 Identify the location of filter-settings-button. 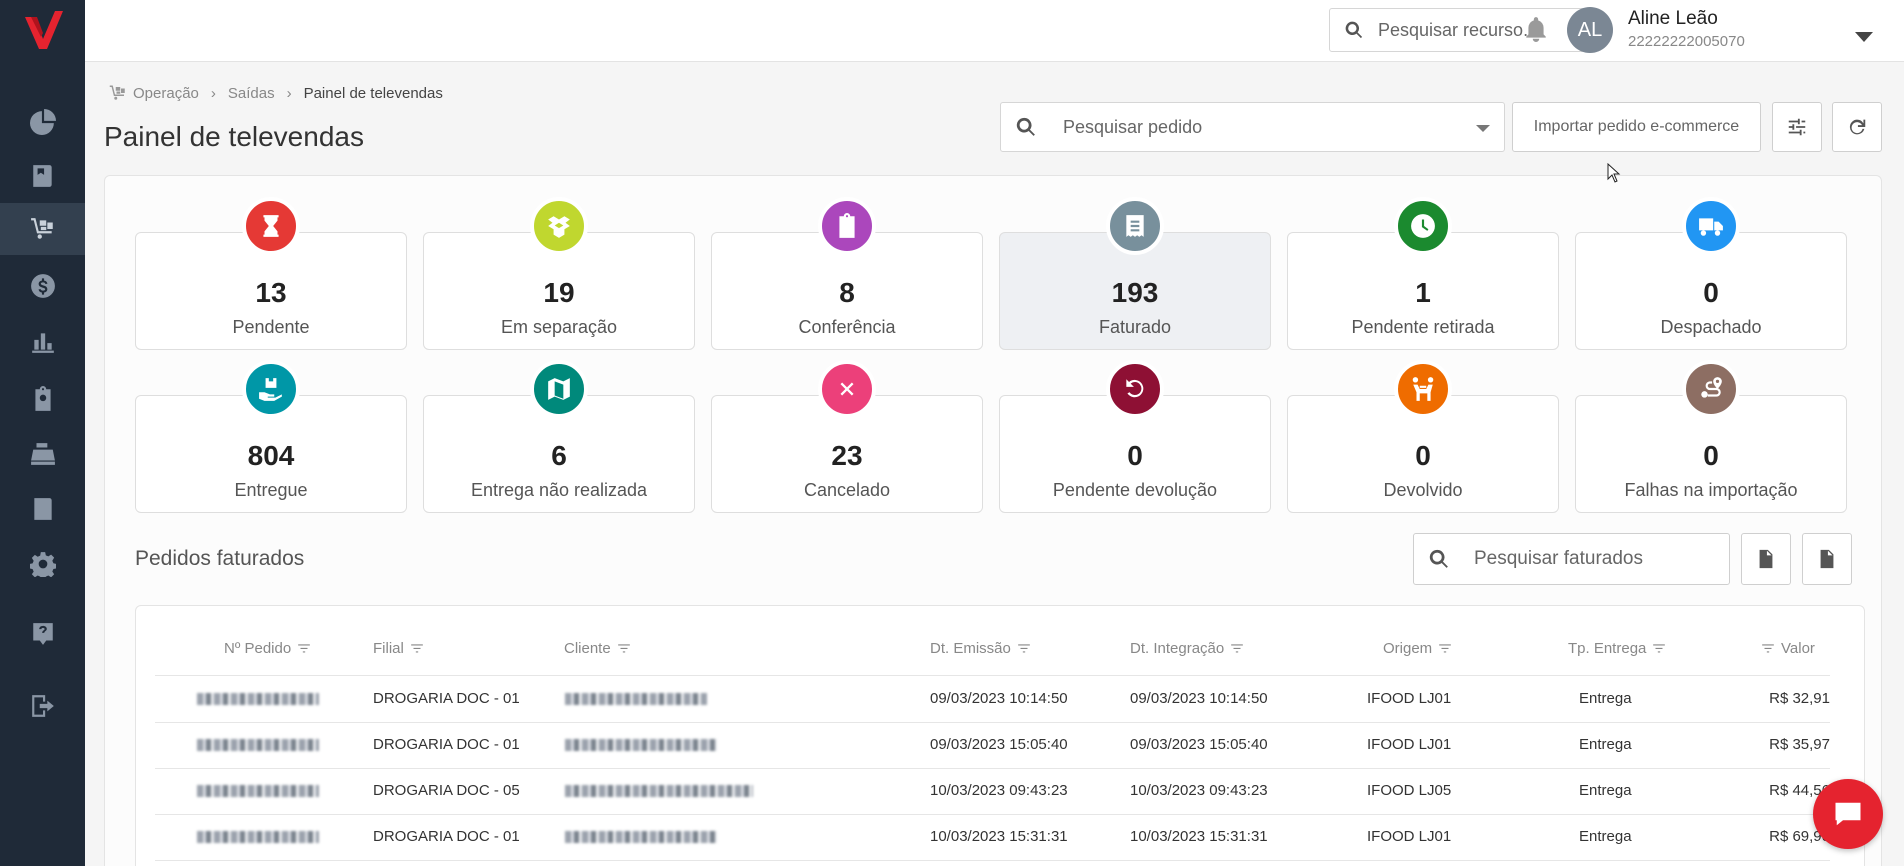
(1797, 127).